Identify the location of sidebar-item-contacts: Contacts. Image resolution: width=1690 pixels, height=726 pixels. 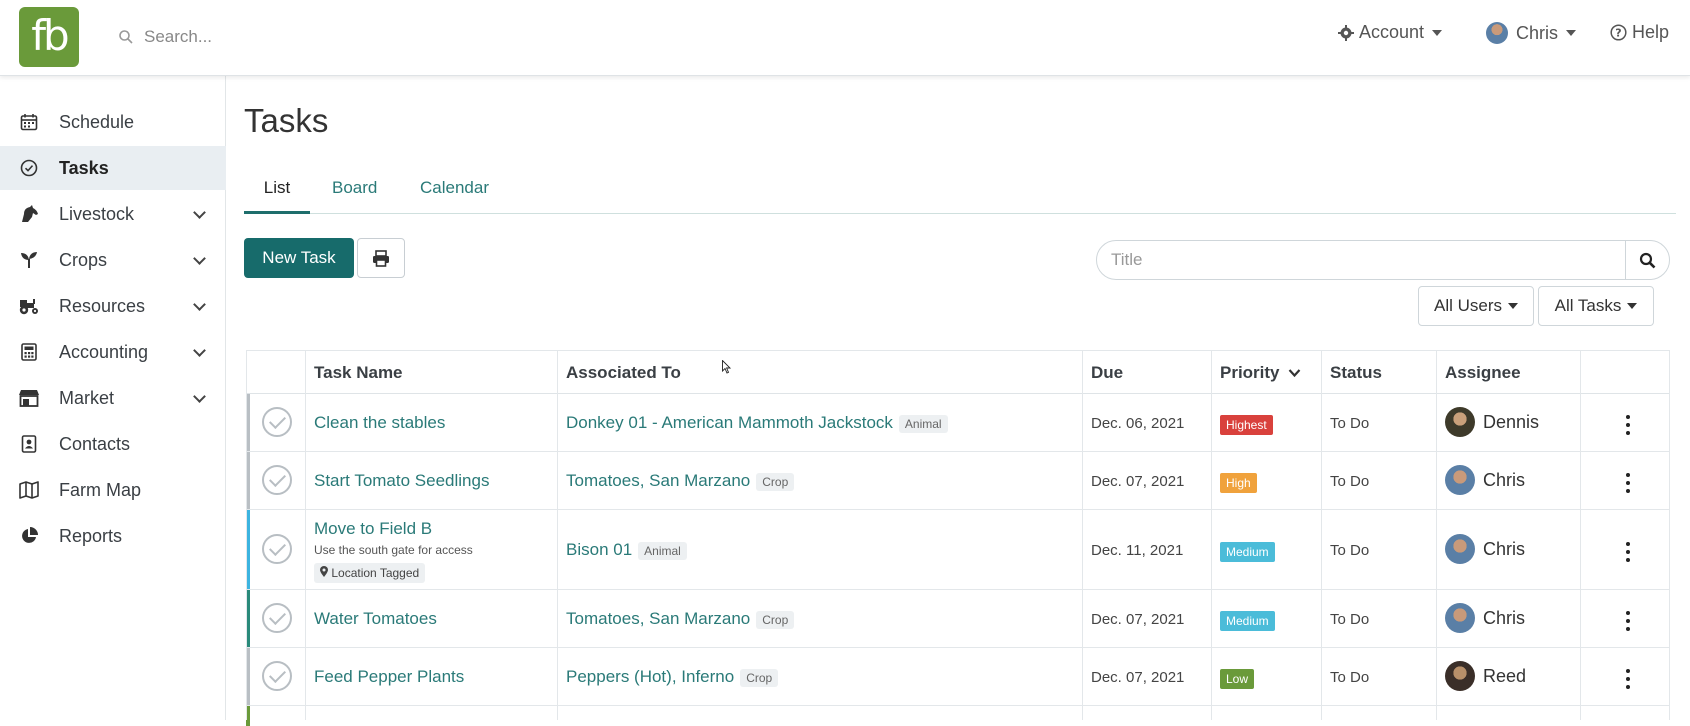
(113, 444).